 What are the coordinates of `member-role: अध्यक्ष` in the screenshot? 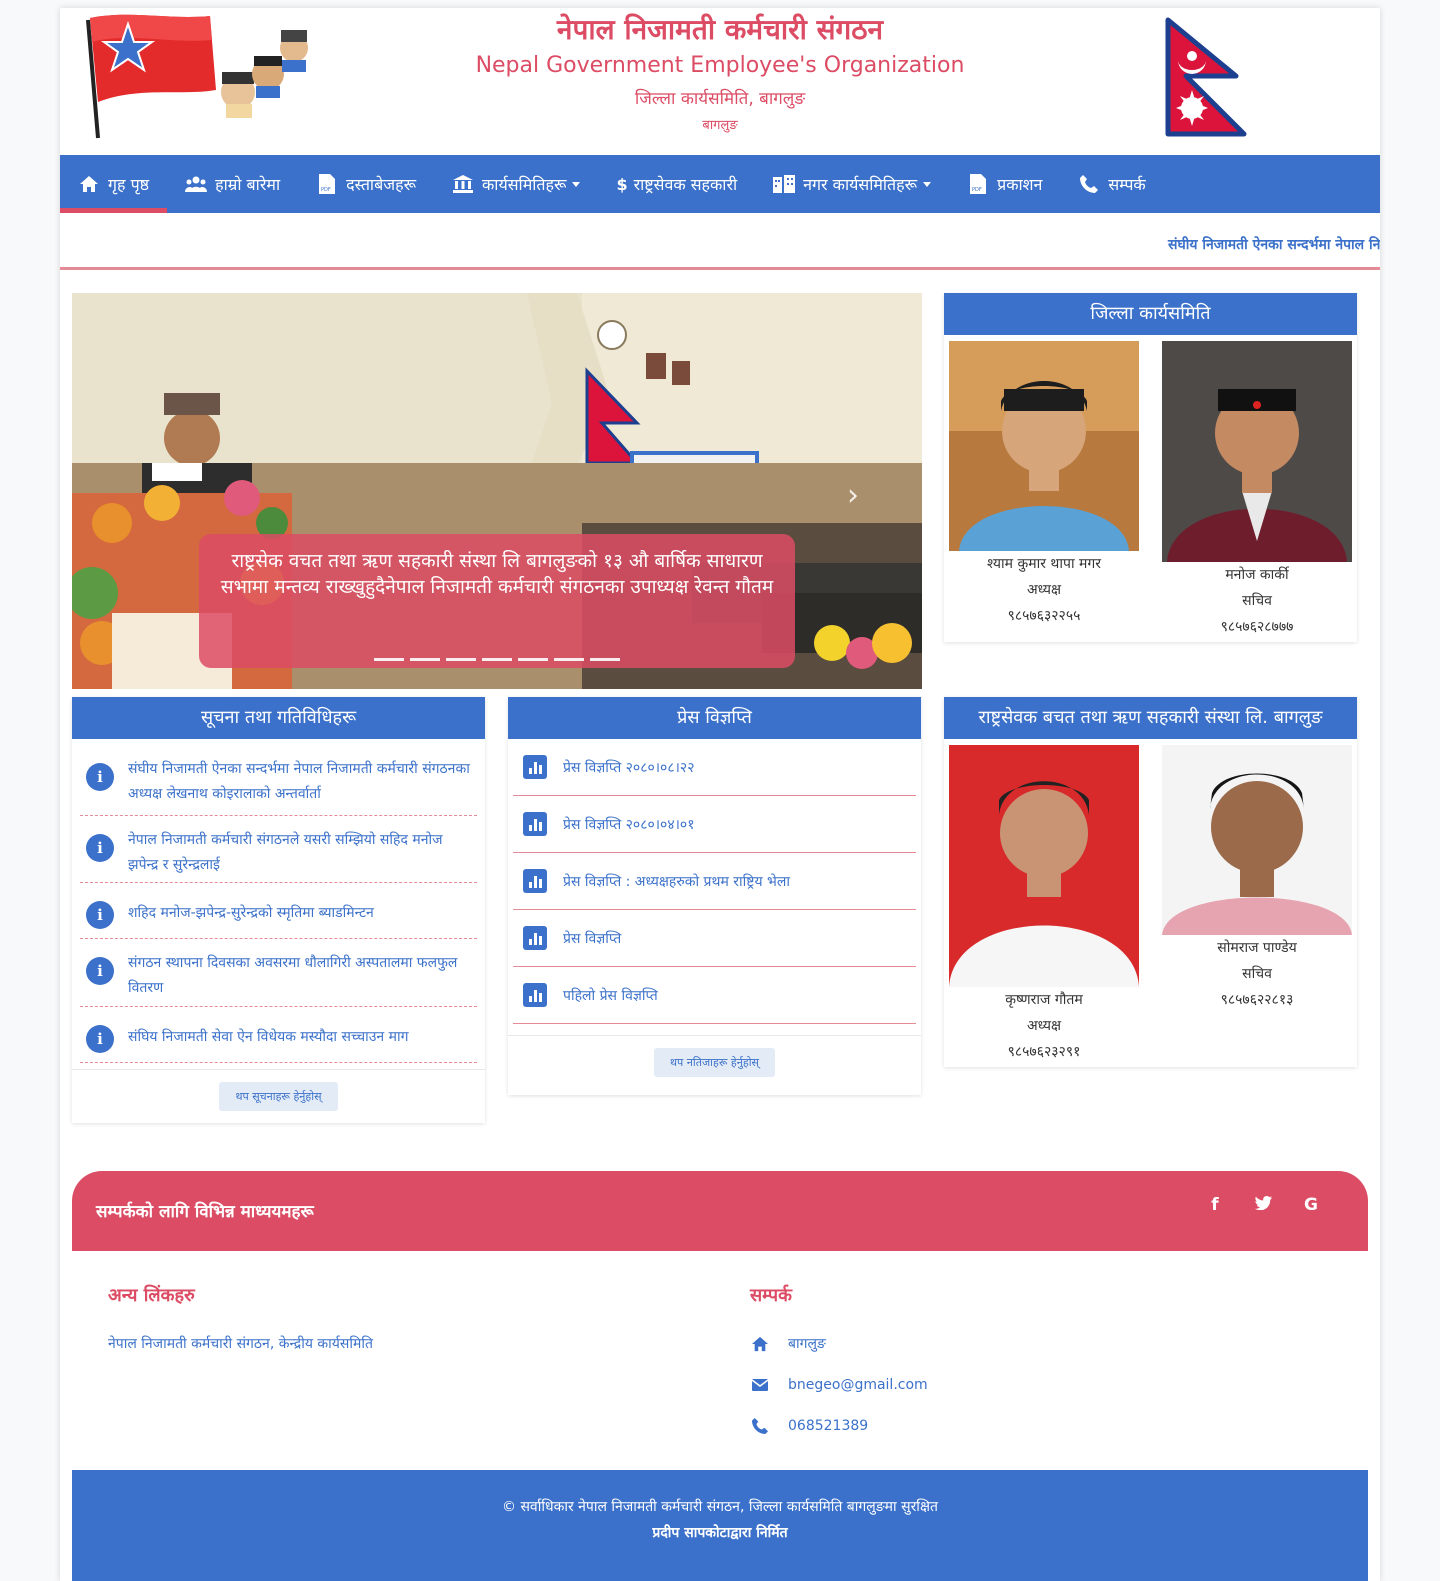 It's located at (1044, 590).